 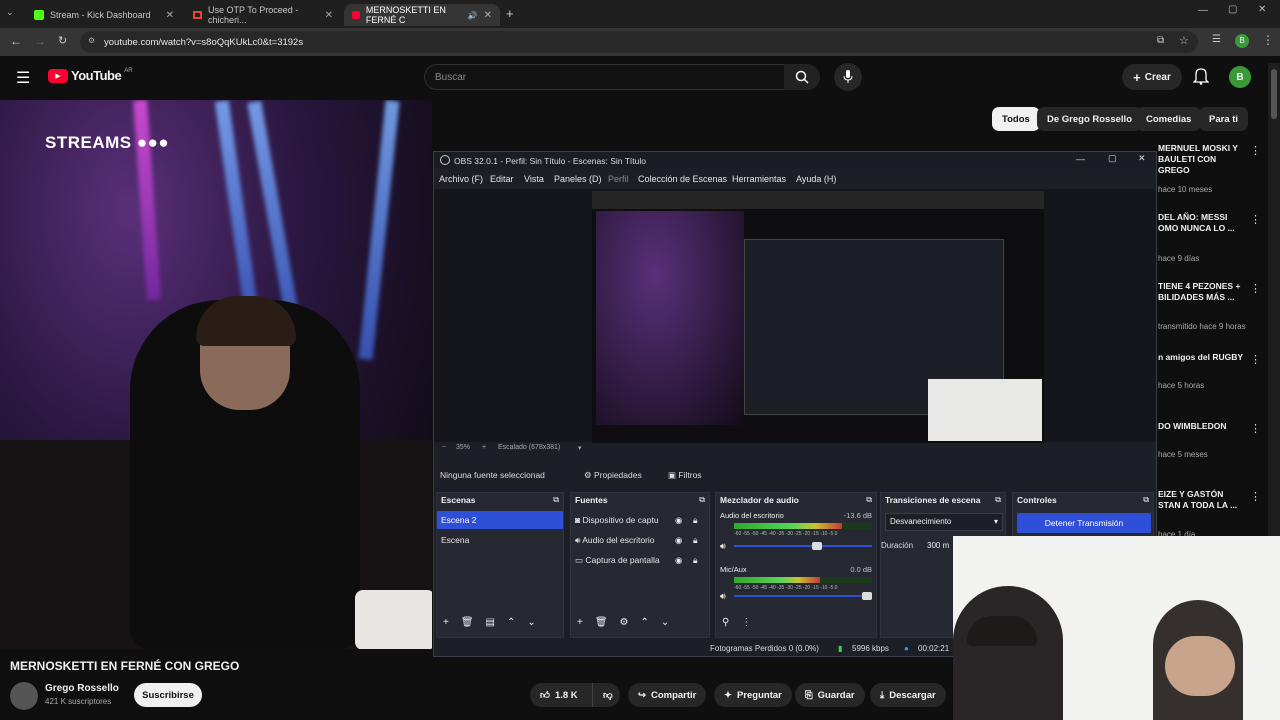 What do you see at coordinates (1160, 40) in the screenshot?
I see `install-app-icon: ⧉` at bounding box center [1160, 40].